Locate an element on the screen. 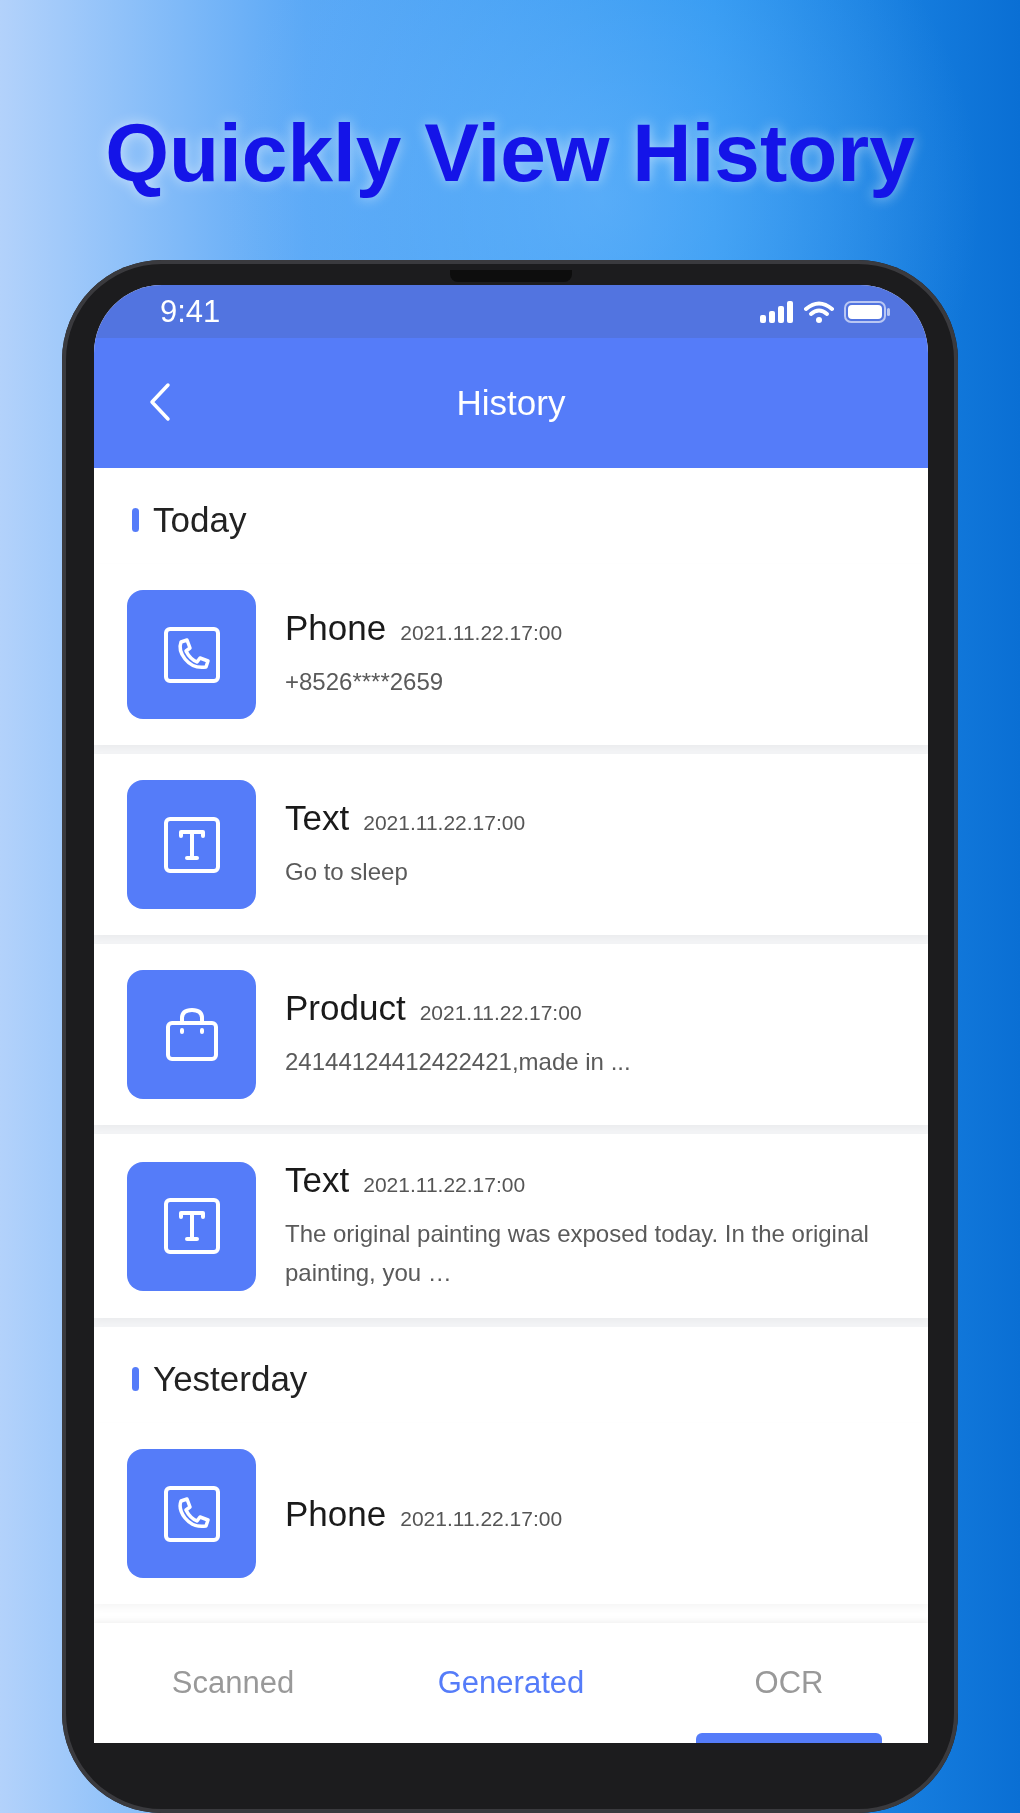 Image resolution: width=1020 pixels, height=1813 pixels. section-heading: Yesterday is located at coordinates (230, 1379).